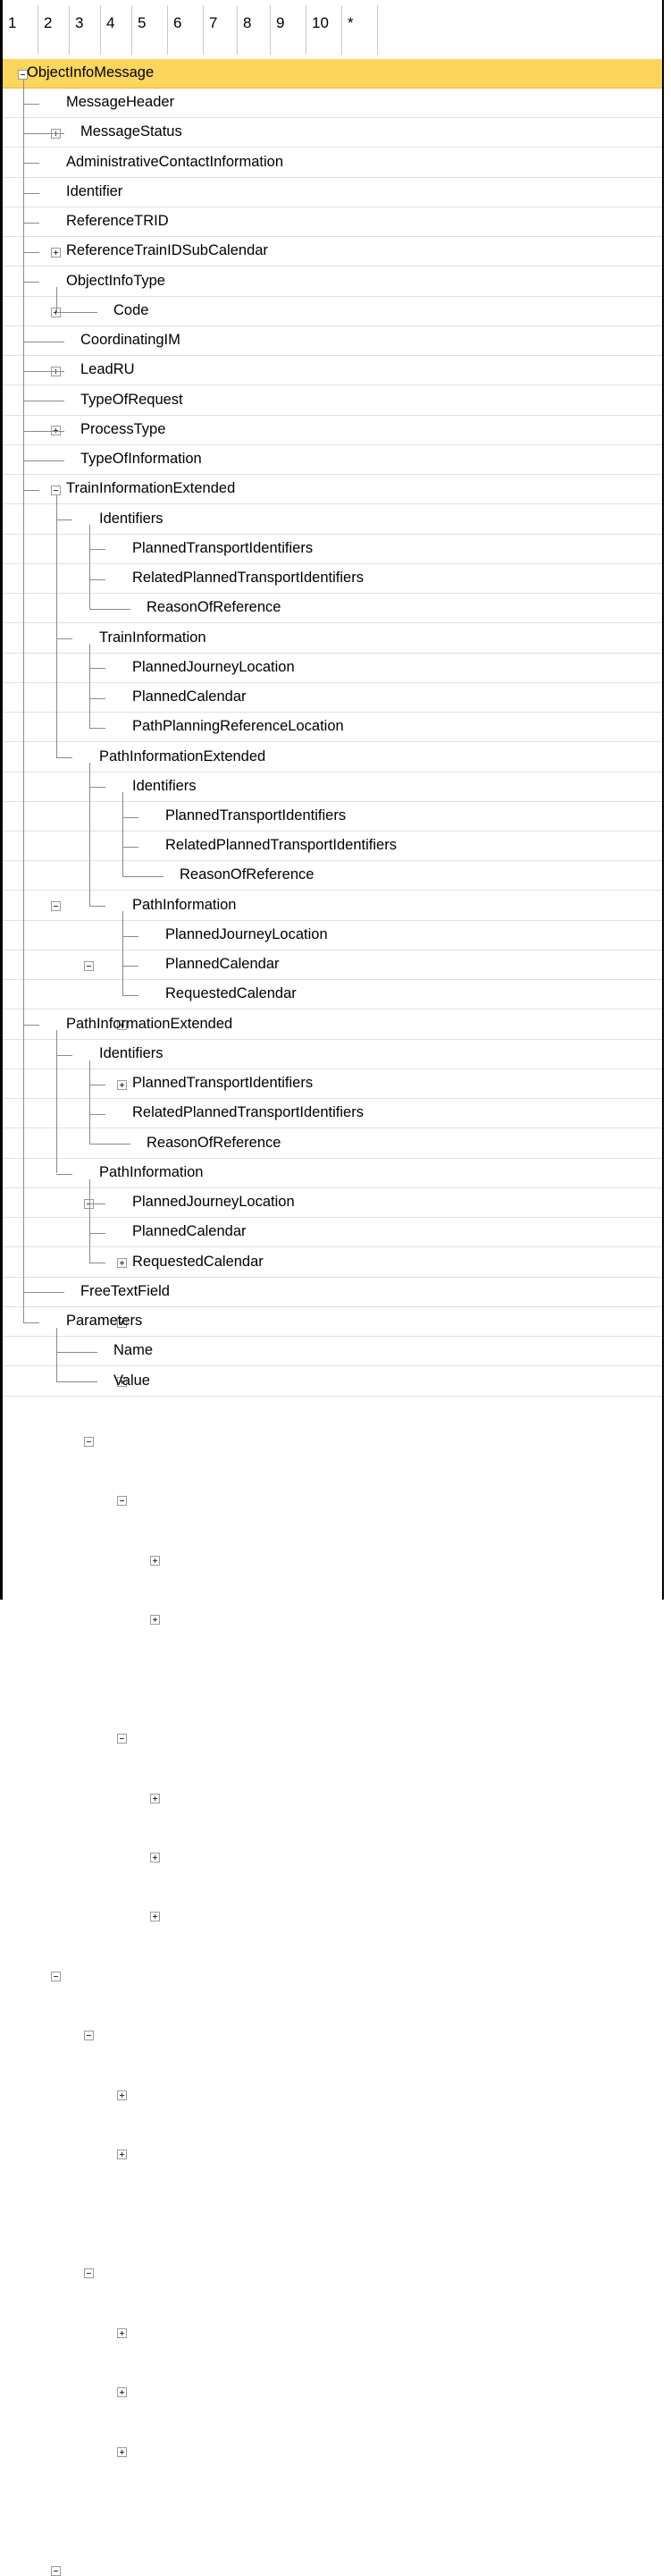  I want to click on tree-node: Identifier, so click(332, 247).